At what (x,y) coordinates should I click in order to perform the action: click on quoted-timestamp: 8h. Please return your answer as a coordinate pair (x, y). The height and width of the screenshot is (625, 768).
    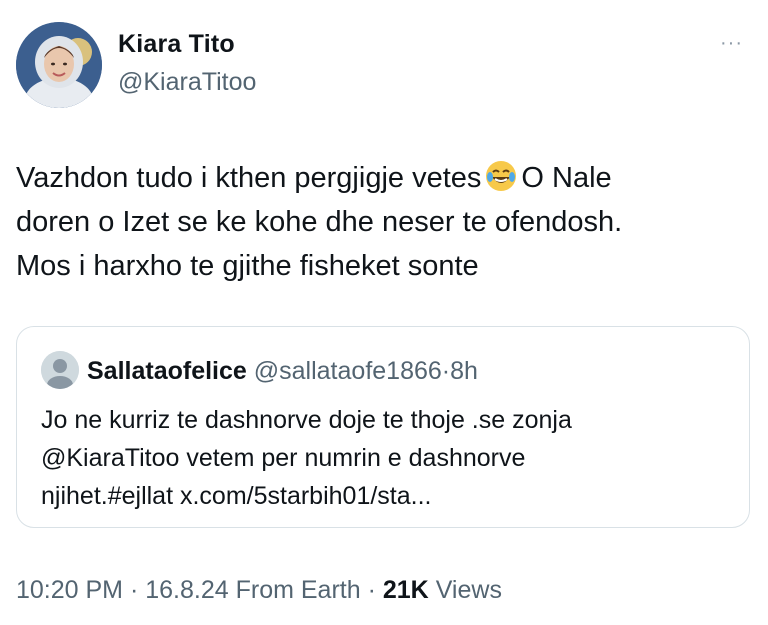
    Looking at the image, I should click on (464, 371).